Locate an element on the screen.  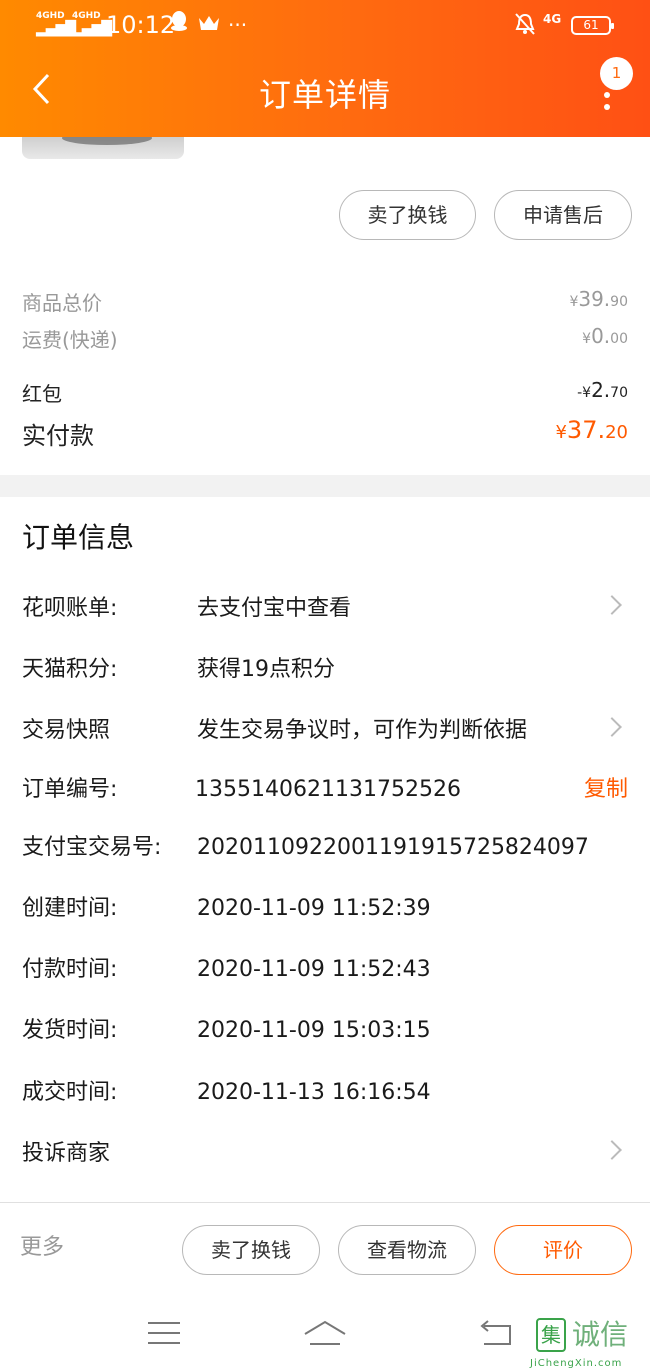
sell-button-top: 卖了换钱 is located at coordinates (407, 215).